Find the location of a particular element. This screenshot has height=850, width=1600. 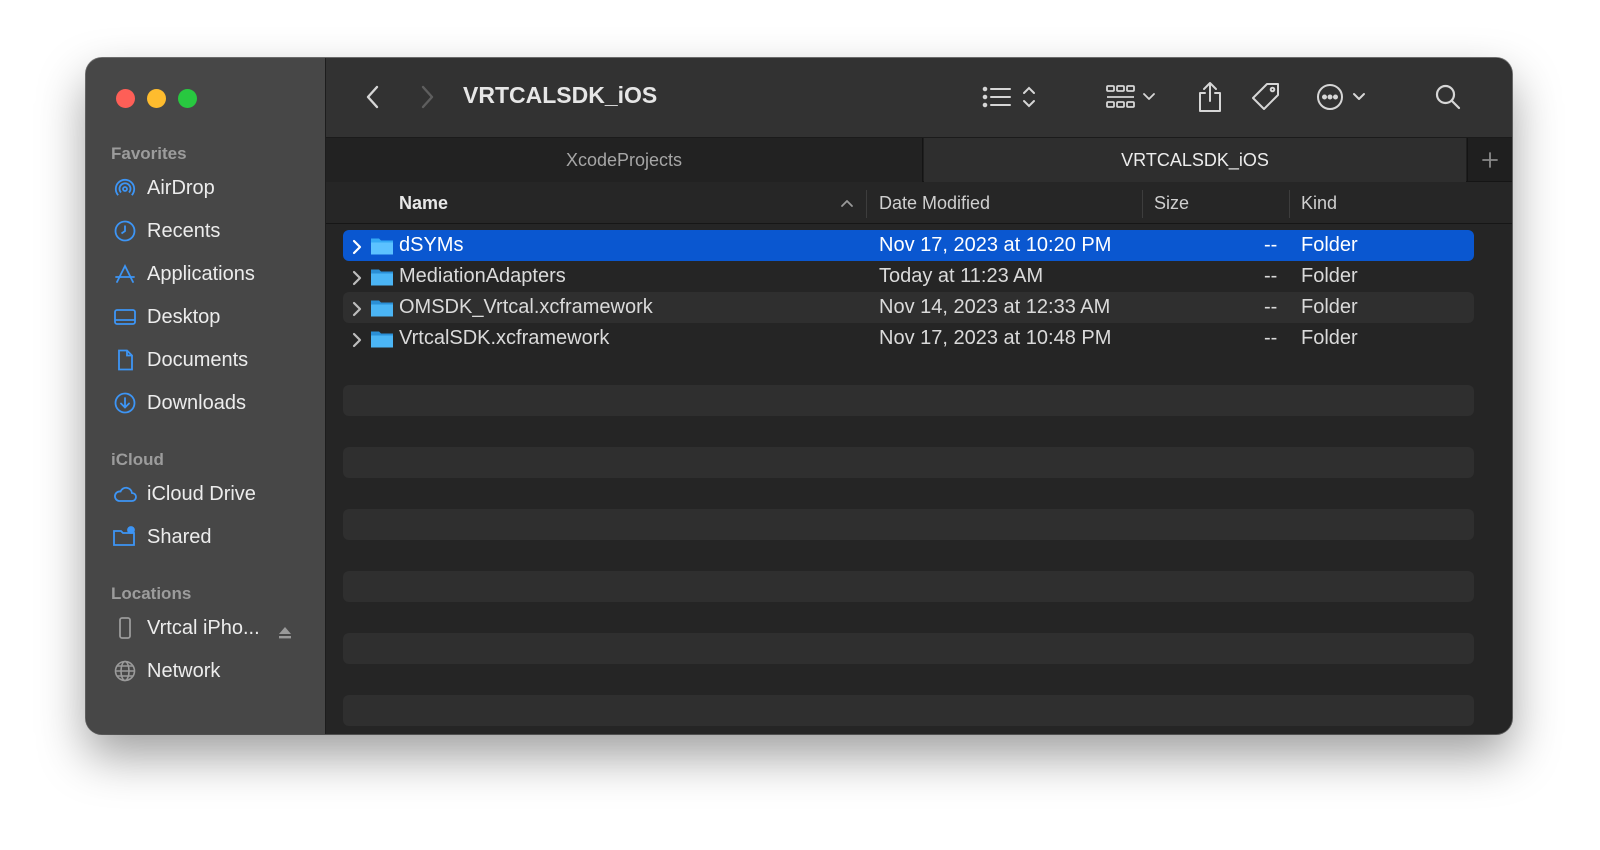

sidebar-section-favorites: Favorites is located at coordinates (149, 153).